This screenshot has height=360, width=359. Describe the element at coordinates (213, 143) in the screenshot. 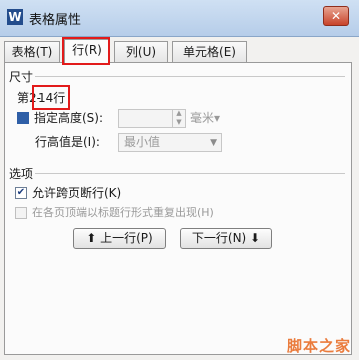

I see `chevron-down-icon: ▼` at that location.